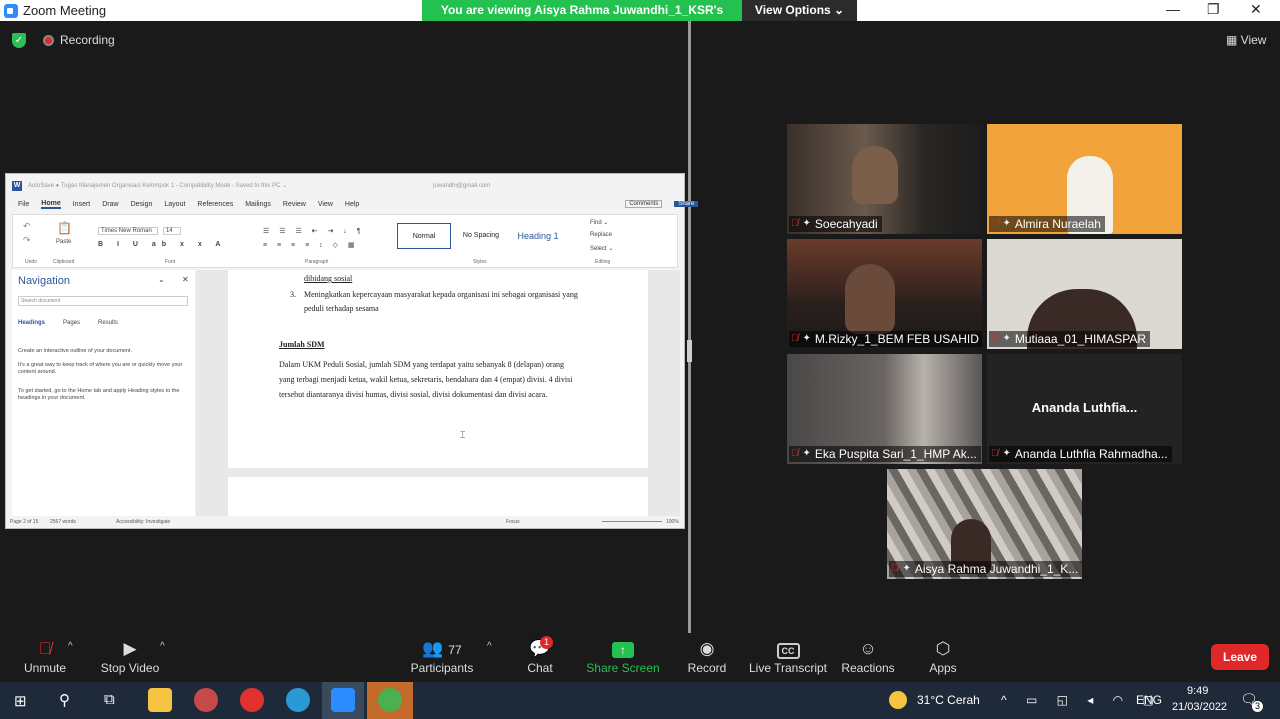  What do you see at coordinates (540, 655) in the screenshot?
I see `chat-button: 💬 1 Chat` at bounding box center [540, 655].